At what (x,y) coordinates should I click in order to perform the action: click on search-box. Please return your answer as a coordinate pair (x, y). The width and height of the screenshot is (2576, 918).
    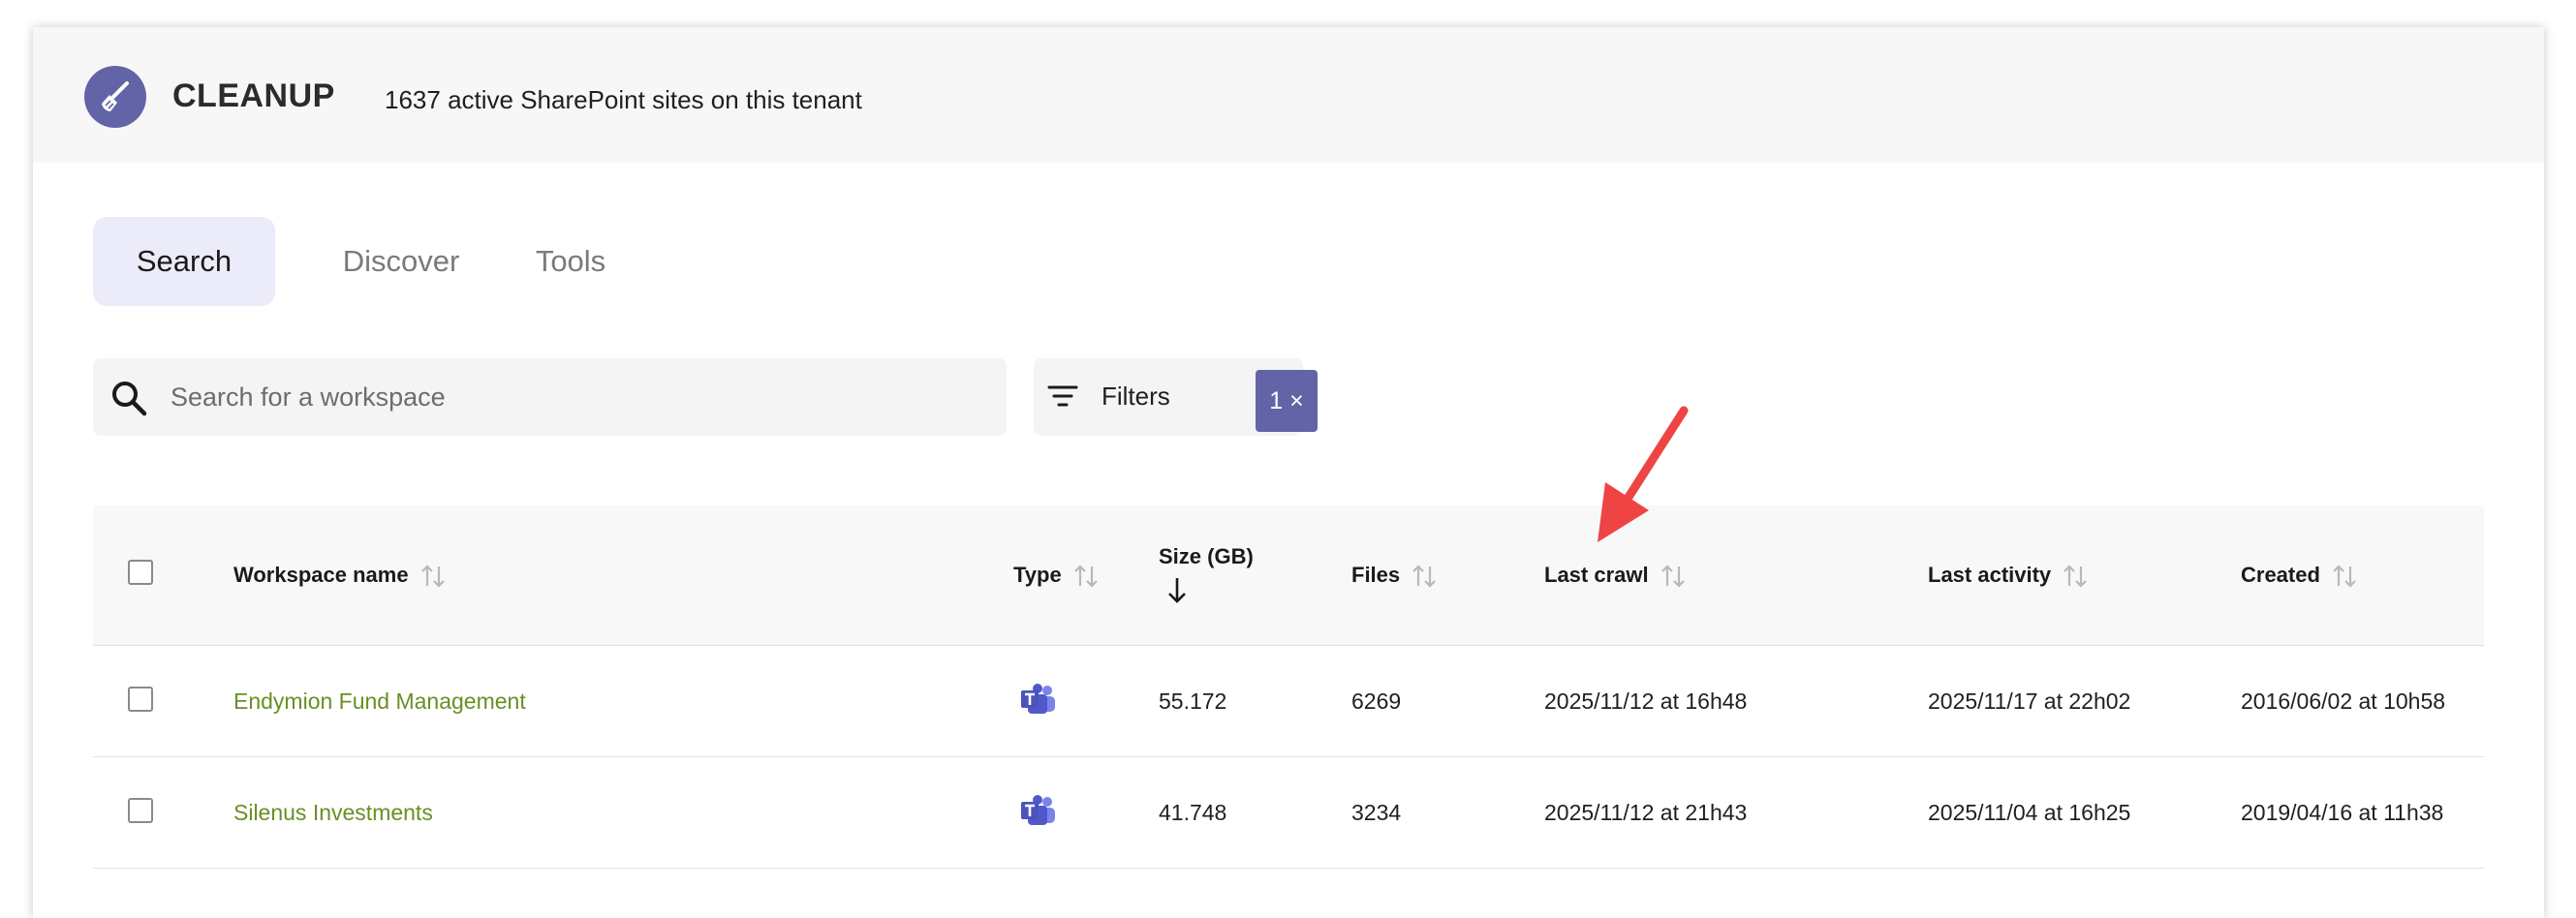
    Looking at the image, I should click on (550, 397).